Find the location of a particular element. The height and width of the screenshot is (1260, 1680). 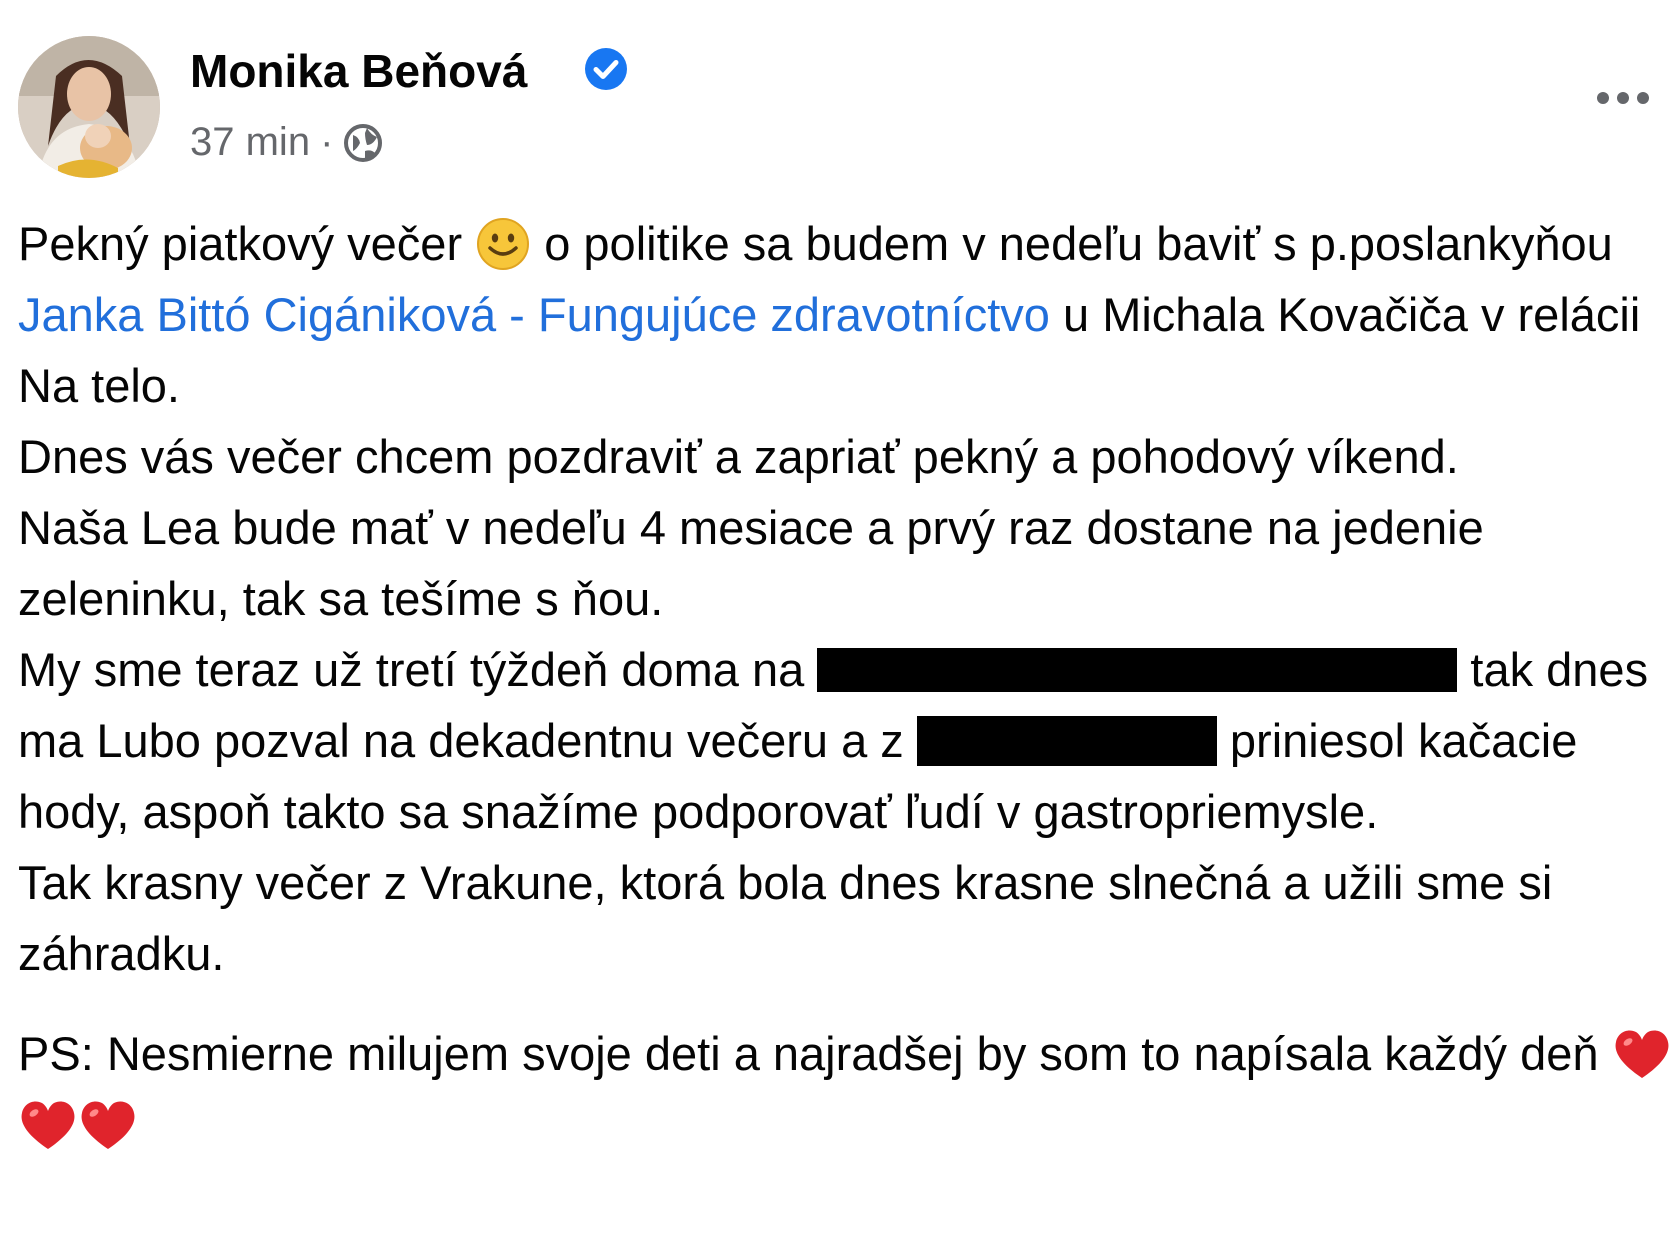

post-timestamp: 37 min is located at coordinates (250, 142).